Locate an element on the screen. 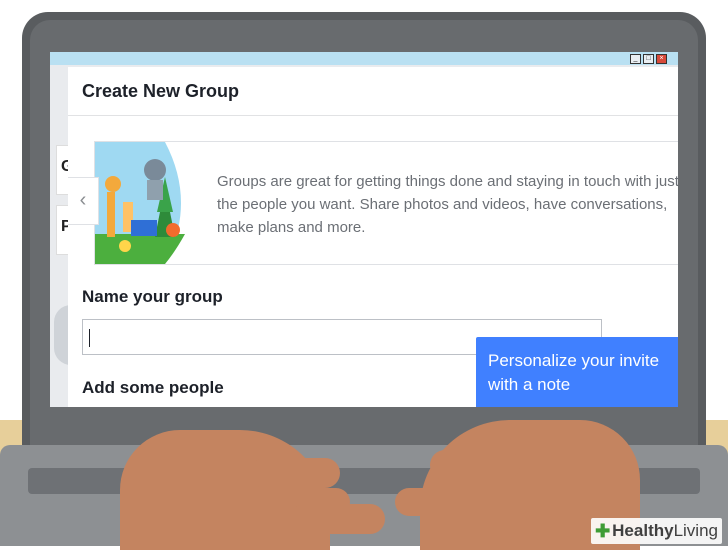 This screenshot has height=550, width=728. watermark: ✚ Healthy Living is located at coordinates (656, 531).